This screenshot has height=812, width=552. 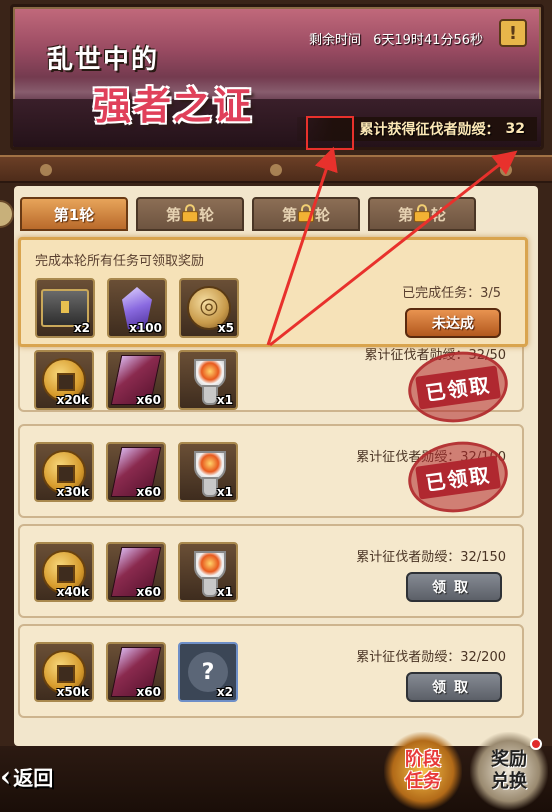 What do you see at coordinates (72, 400) in the screenshot?
I see `reward-qty: x20k` at bounding box center [72, 400].